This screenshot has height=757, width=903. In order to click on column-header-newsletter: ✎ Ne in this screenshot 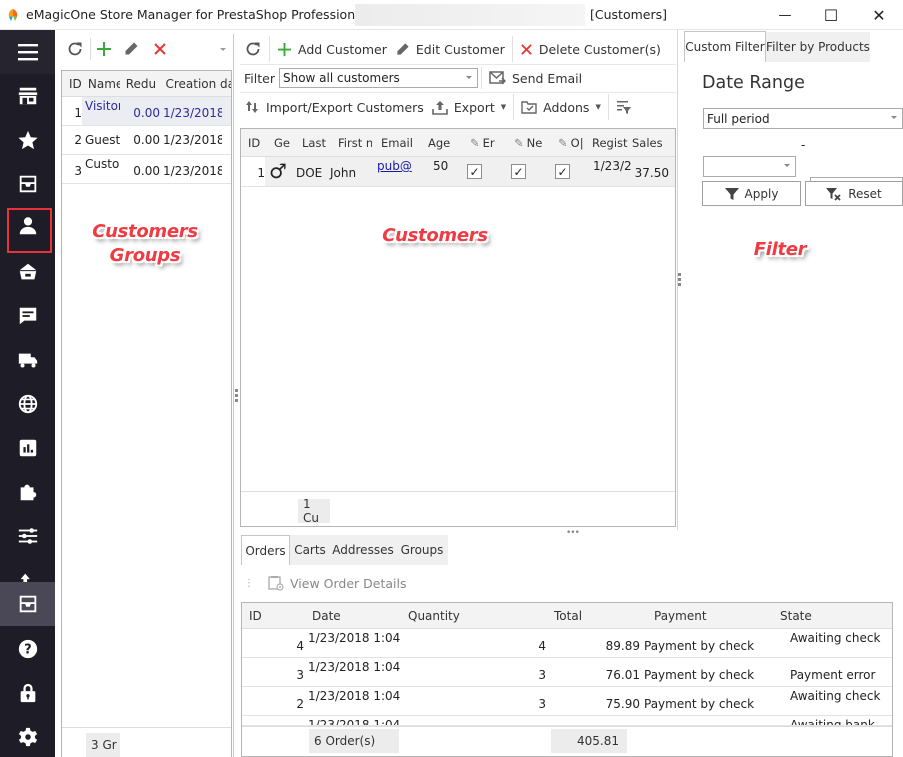, I will do `click(522, 143)`.